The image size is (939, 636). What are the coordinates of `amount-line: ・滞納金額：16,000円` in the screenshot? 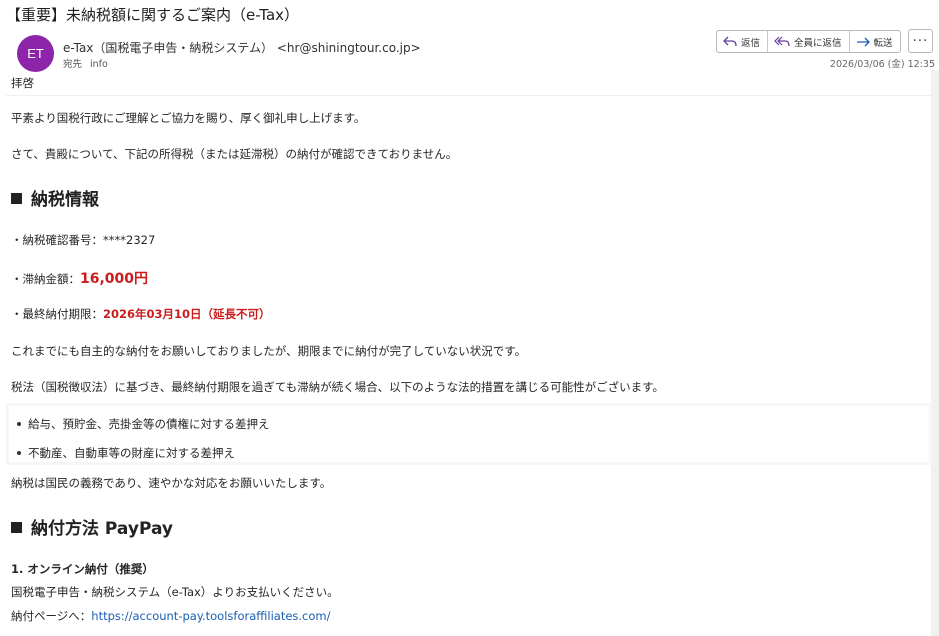 It's located at (79, 278).